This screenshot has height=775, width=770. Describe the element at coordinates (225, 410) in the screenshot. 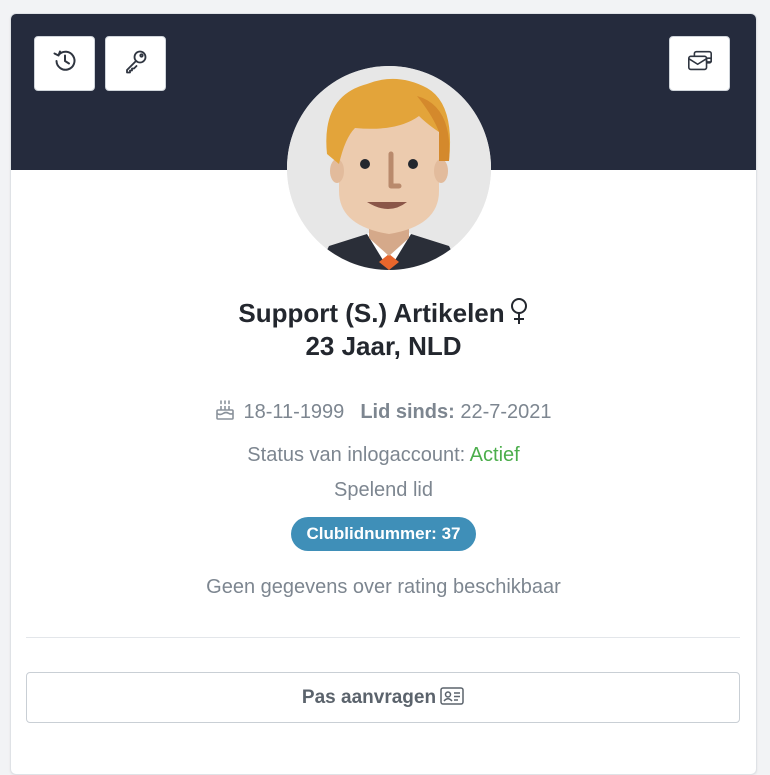

I see `birthday-cake-icon` at that location.